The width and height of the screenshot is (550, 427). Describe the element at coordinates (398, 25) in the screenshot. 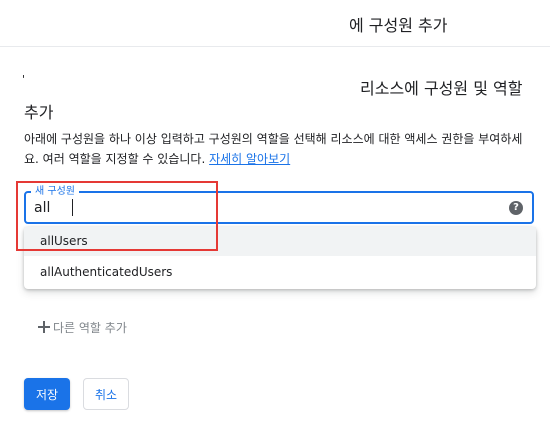

I see `panel-title: 에 구성원 추가` at that location.